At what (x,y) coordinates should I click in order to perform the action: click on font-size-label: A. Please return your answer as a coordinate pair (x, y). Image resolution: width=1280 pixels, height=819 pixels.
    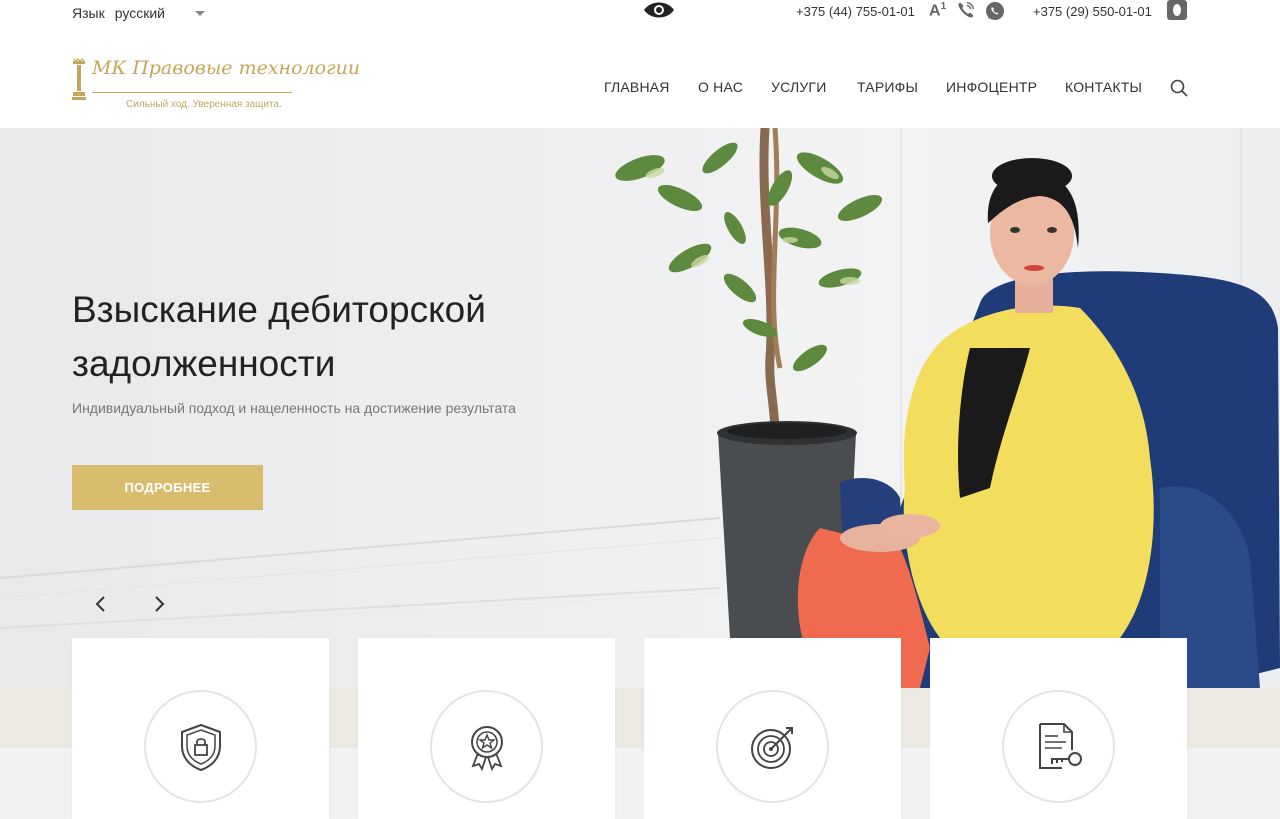
    Looking at the image, I should click on (935, 11).